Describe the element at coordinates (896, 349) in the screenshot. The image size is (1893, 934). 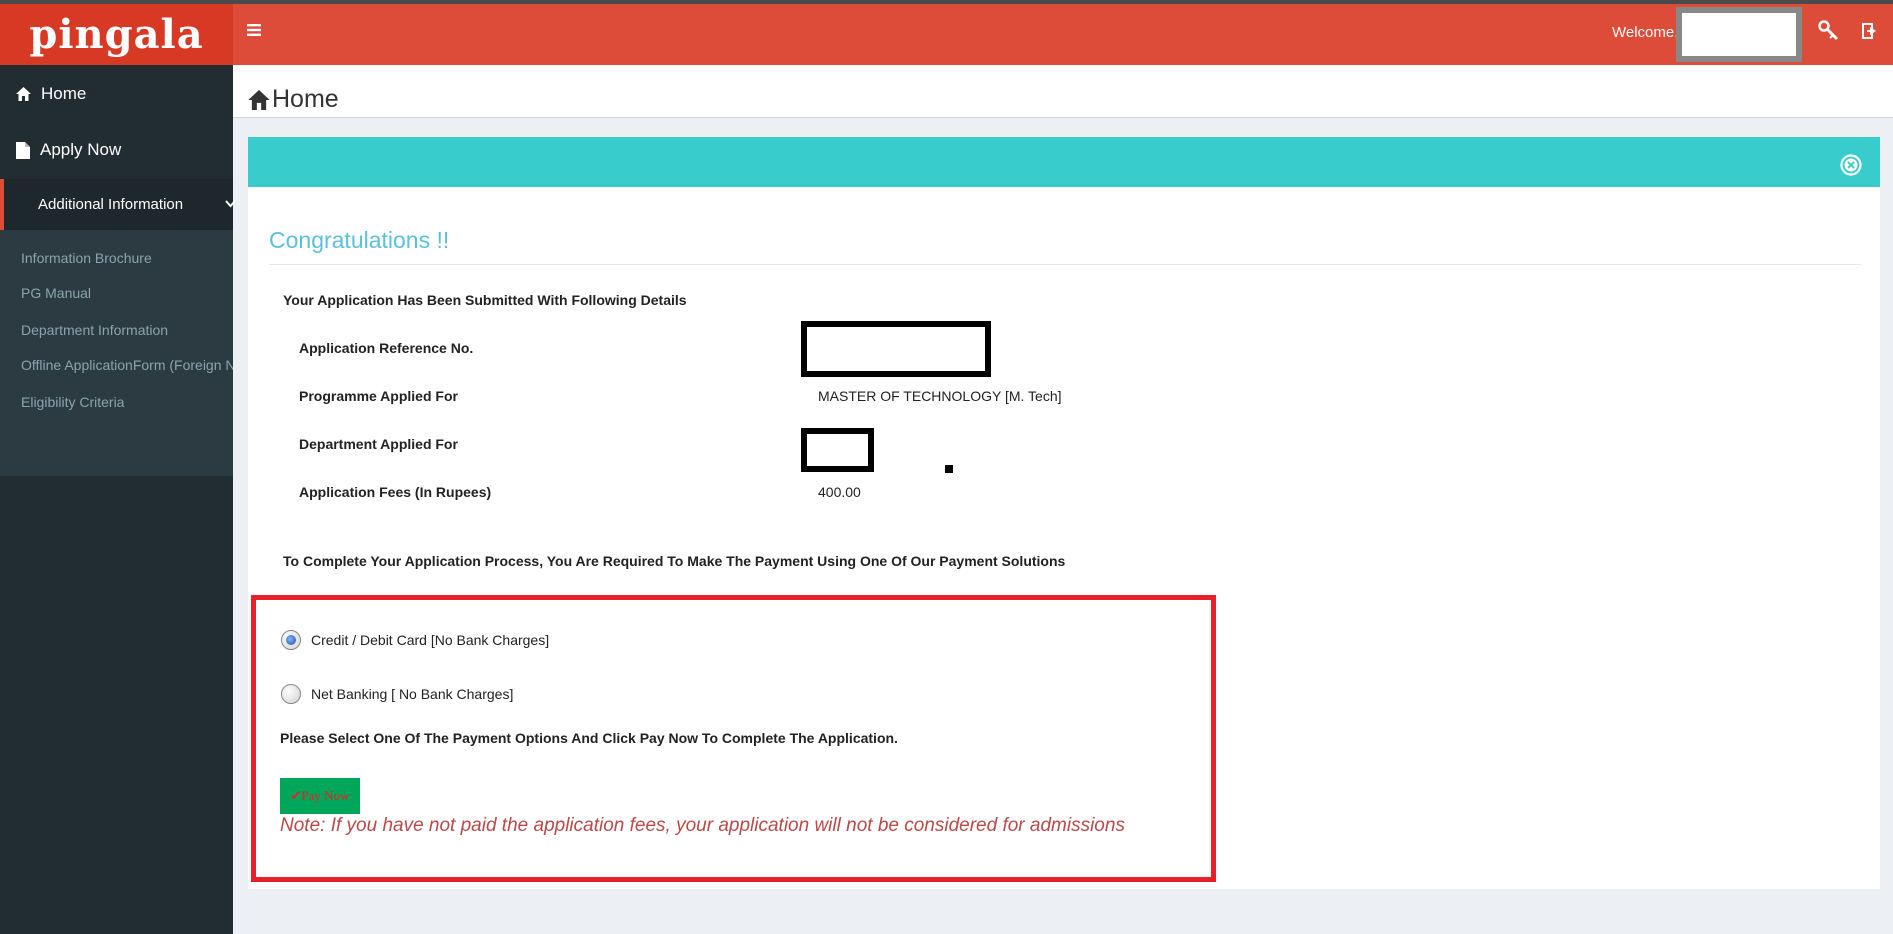
I see `redacted-application-reference` at that location.